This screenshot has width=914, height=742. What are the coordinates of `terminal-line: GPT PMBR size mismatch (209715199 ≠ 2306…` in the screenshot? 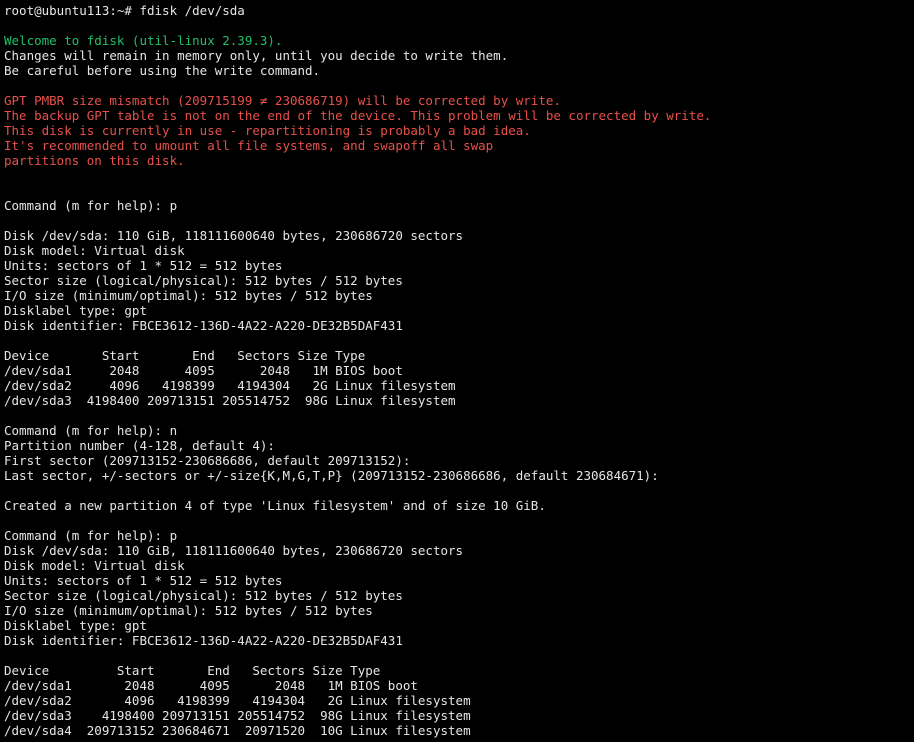 It's located at (282, 100).